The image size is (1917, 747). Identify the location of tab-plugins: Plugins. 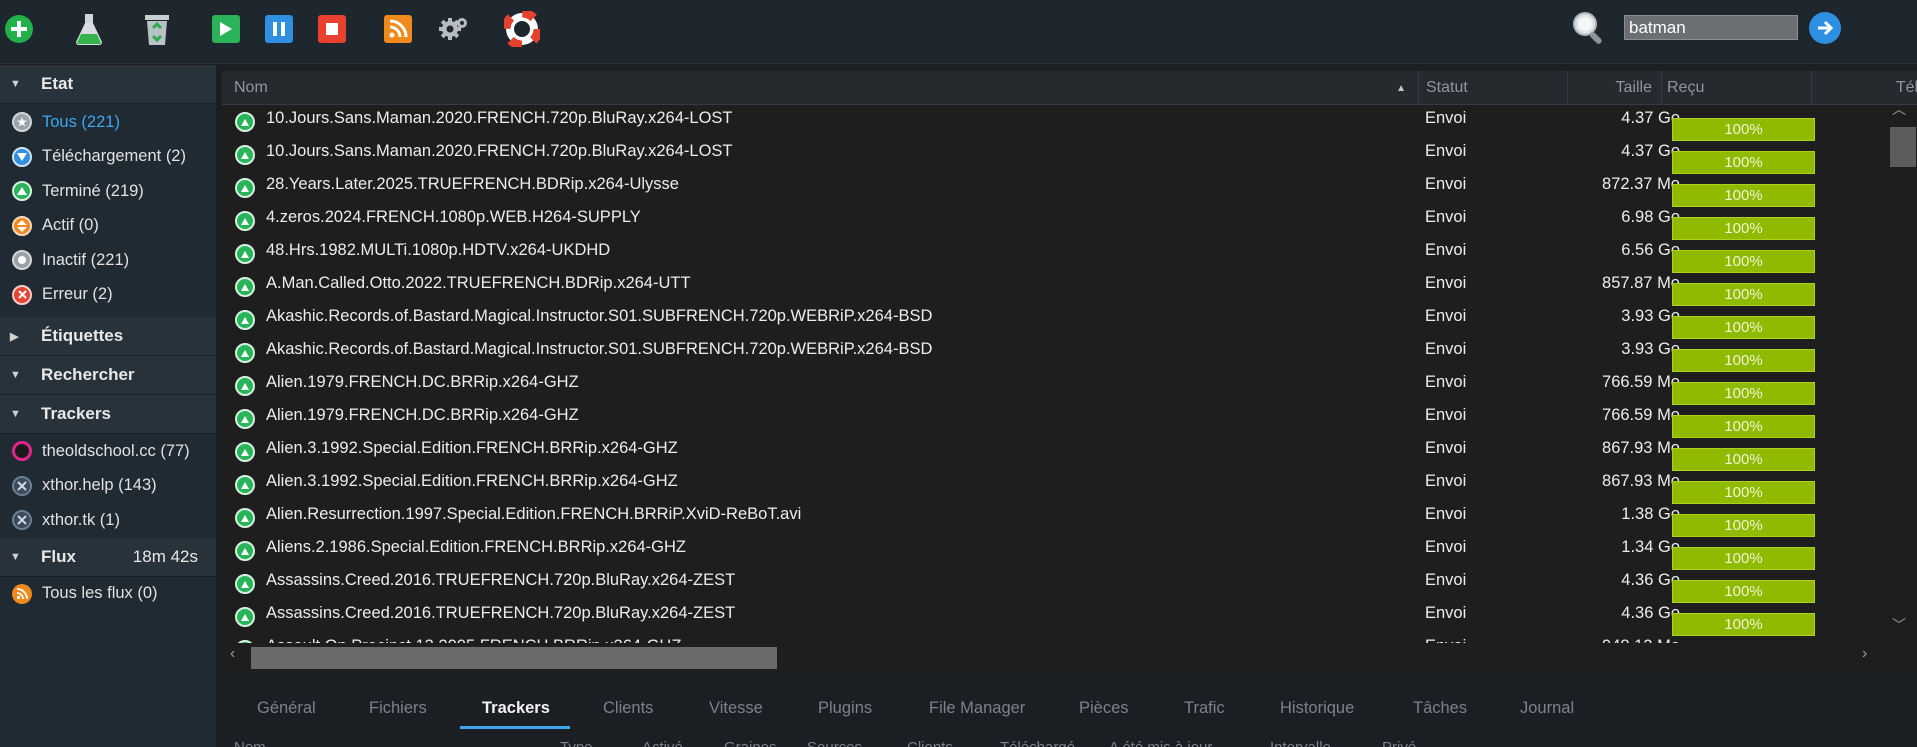
(845, 708).